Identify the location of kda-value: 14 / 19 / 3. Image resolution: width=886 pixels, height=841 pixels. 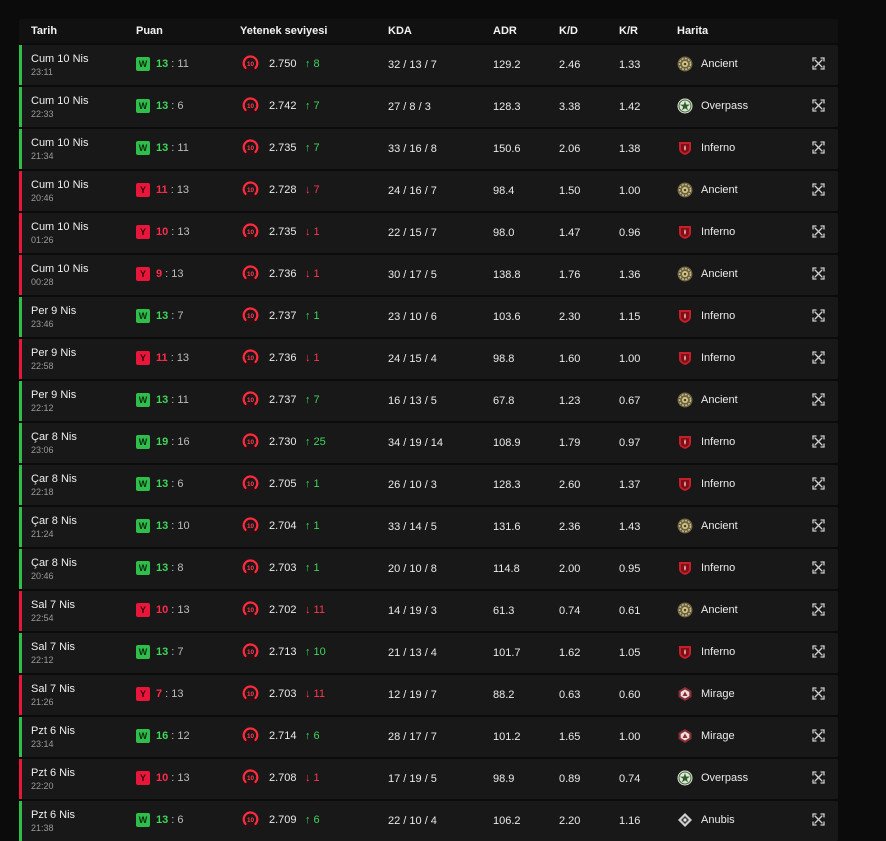
(412, 611).